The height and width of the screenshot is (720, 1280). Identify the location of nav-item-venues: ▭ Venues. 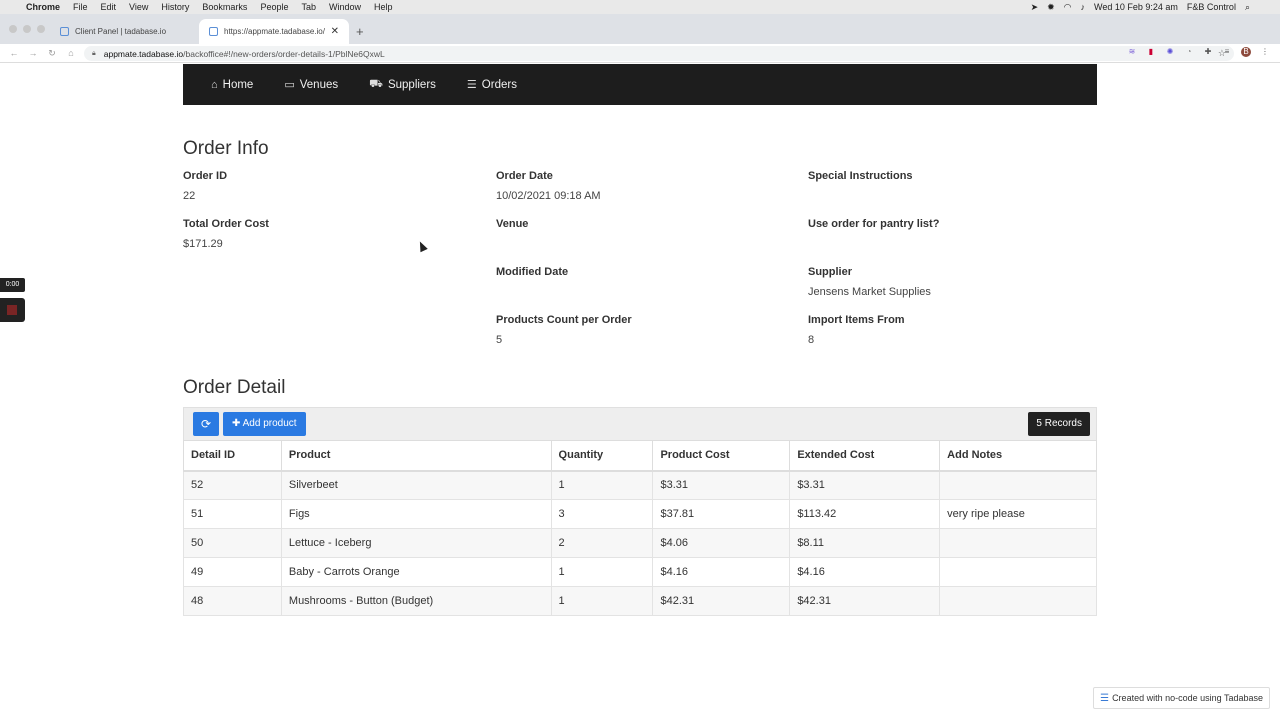
(311, 85).